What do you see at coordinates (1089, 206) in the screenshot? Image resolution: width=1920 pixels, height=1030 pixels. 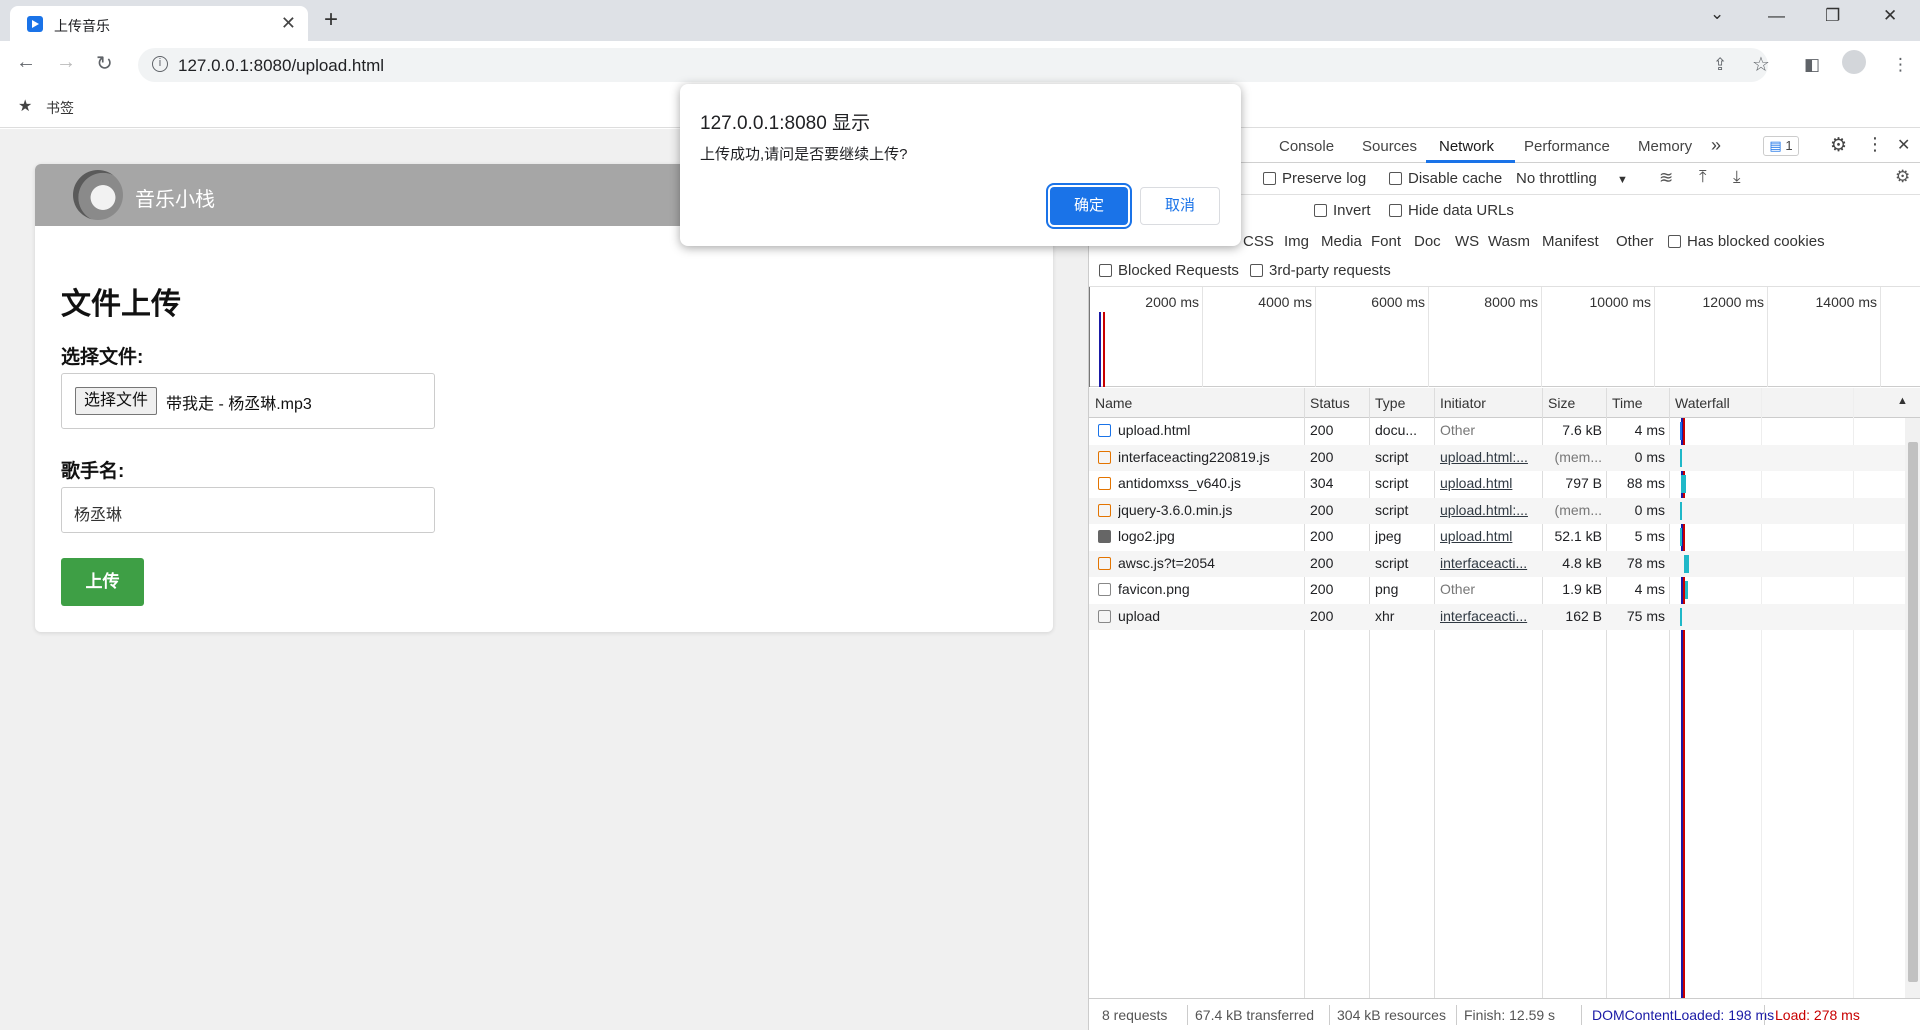 I see `confirm-button: 确定` at bounding box center [1089, 206].